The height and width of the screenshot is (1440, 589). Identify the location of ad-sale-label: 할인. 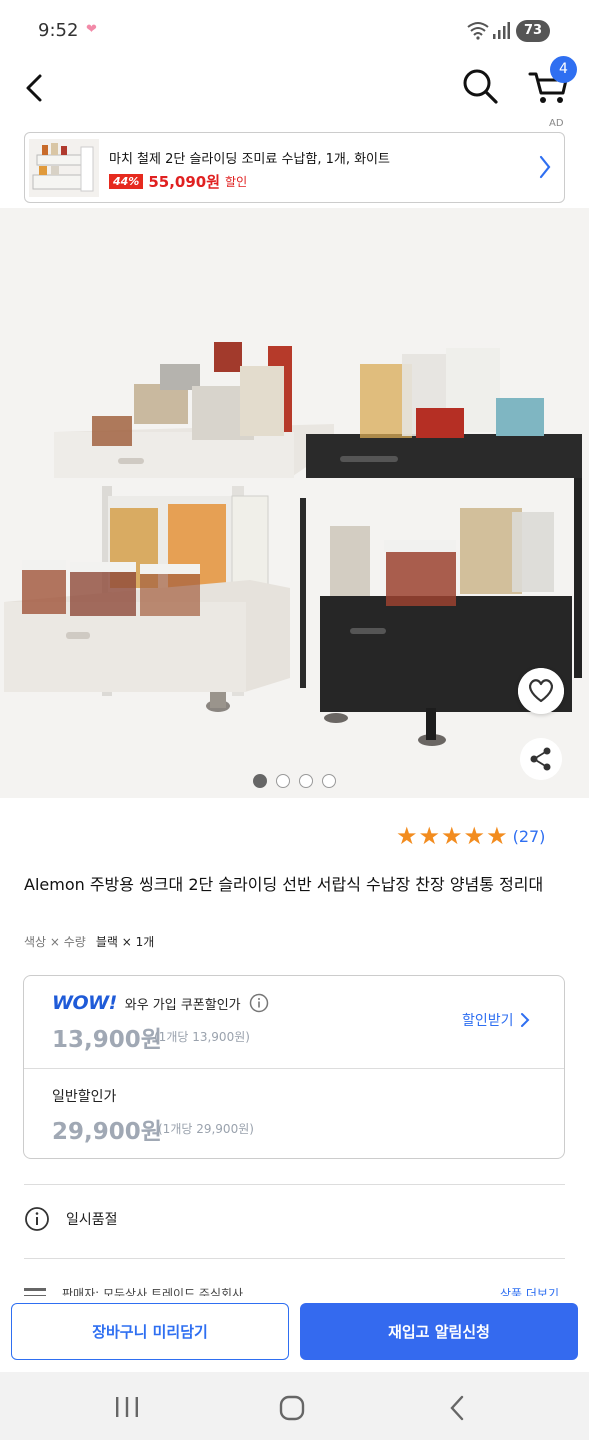
(236, 182).